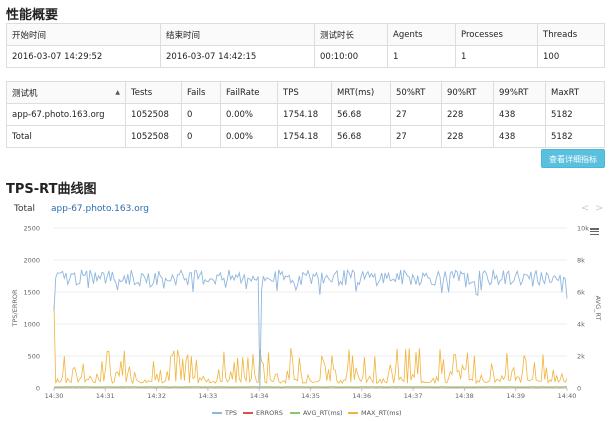 Image resolution: width=611 pixels, height=421 pixels. I want to click on stats-header-label: 测试机, so click(25, 93).